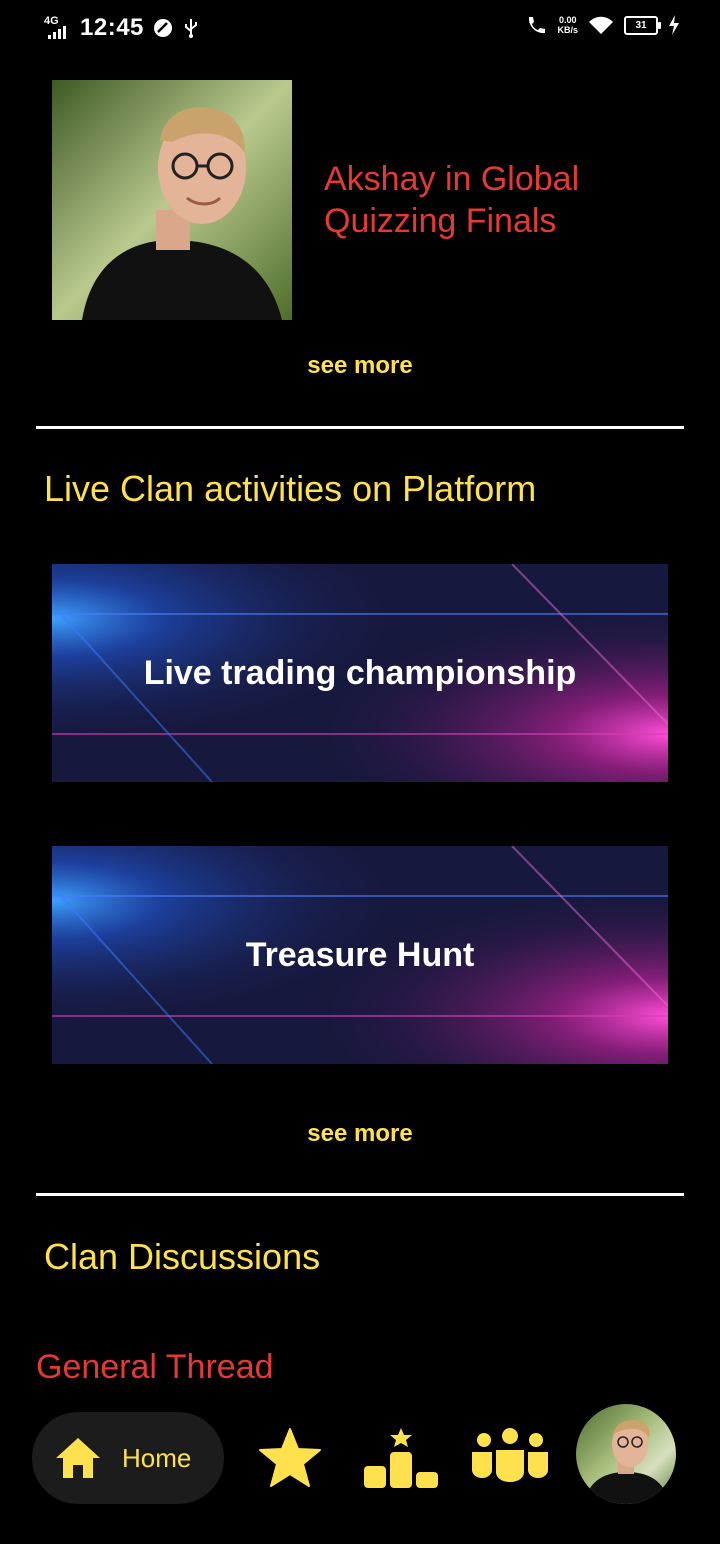 The width and height of the screenshot is (720, 1544). Describe the element at coordinates (182, 1256) in the screenshot. I see `discussions-title: Clan Discussions` at that location.